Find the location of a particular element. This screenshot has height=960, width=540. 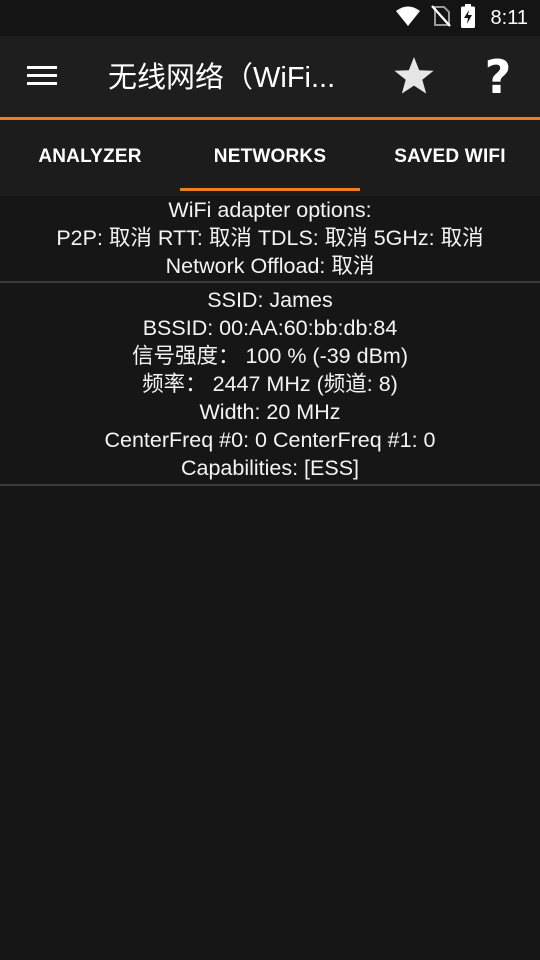

adapter-options-line2: Network Offload: 取消 is located at coordinates (270, 266).